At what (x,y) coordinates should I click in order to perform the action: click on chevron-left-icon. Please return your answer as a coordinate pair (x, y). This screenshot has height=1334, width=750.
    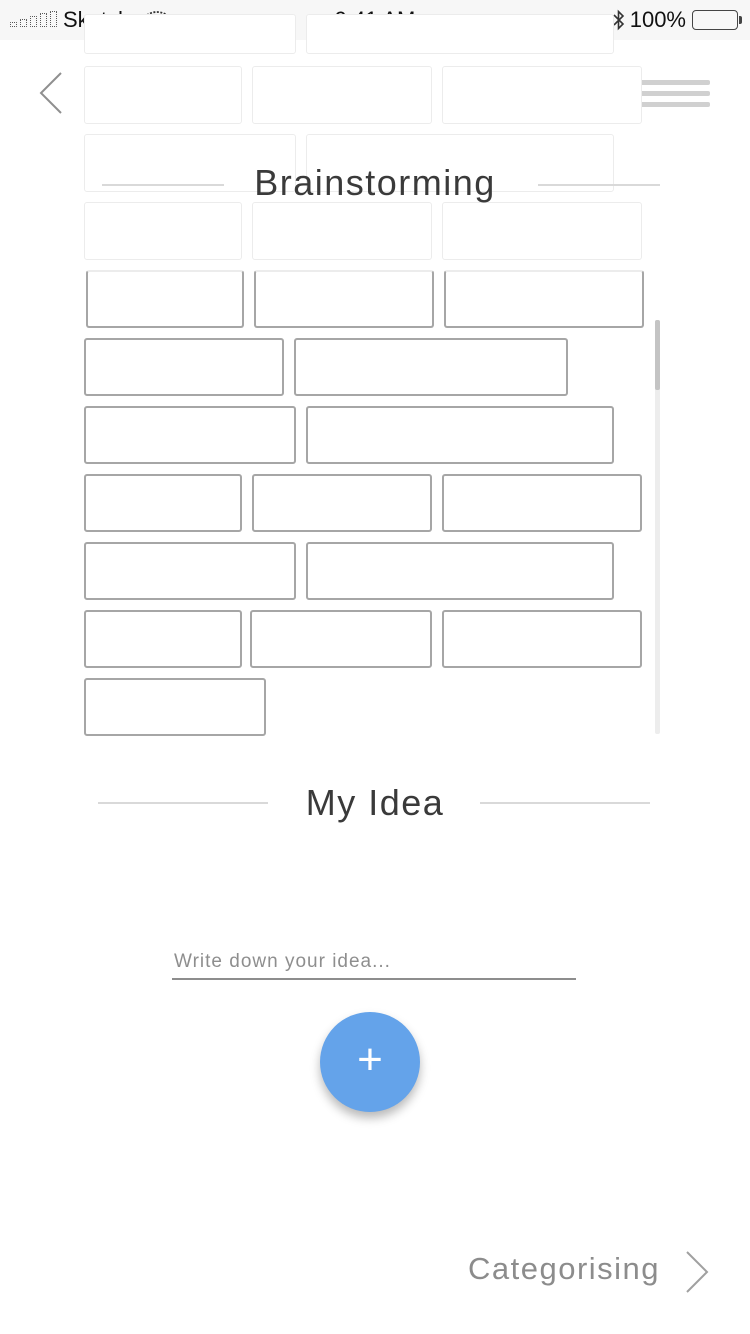
    Looking at the image, I should click on (50, 93).